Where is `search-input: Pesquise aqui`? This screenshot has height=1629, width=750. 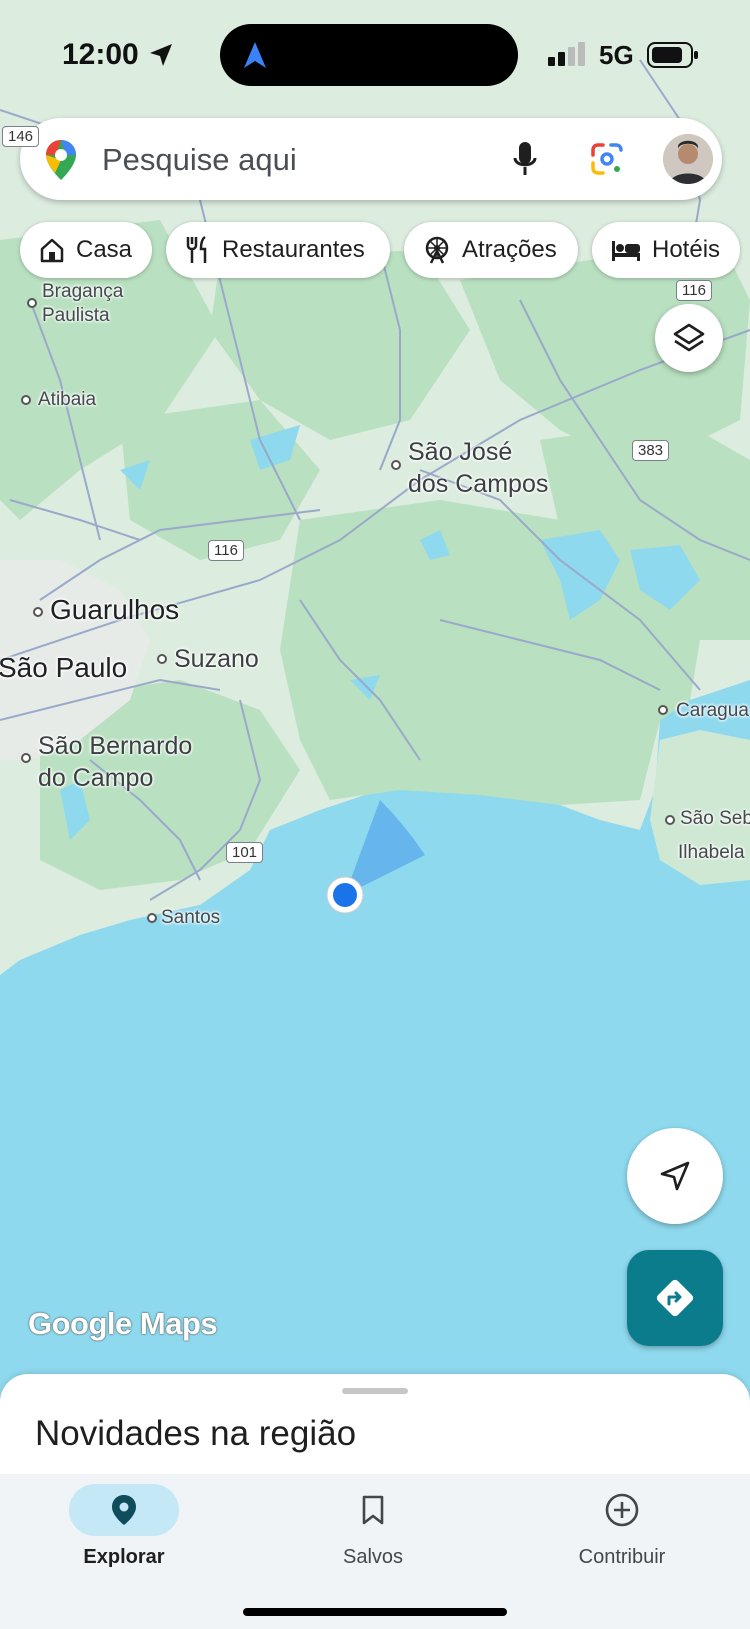 search-input: Pesquise aqui is located at coordinates (199, 160).